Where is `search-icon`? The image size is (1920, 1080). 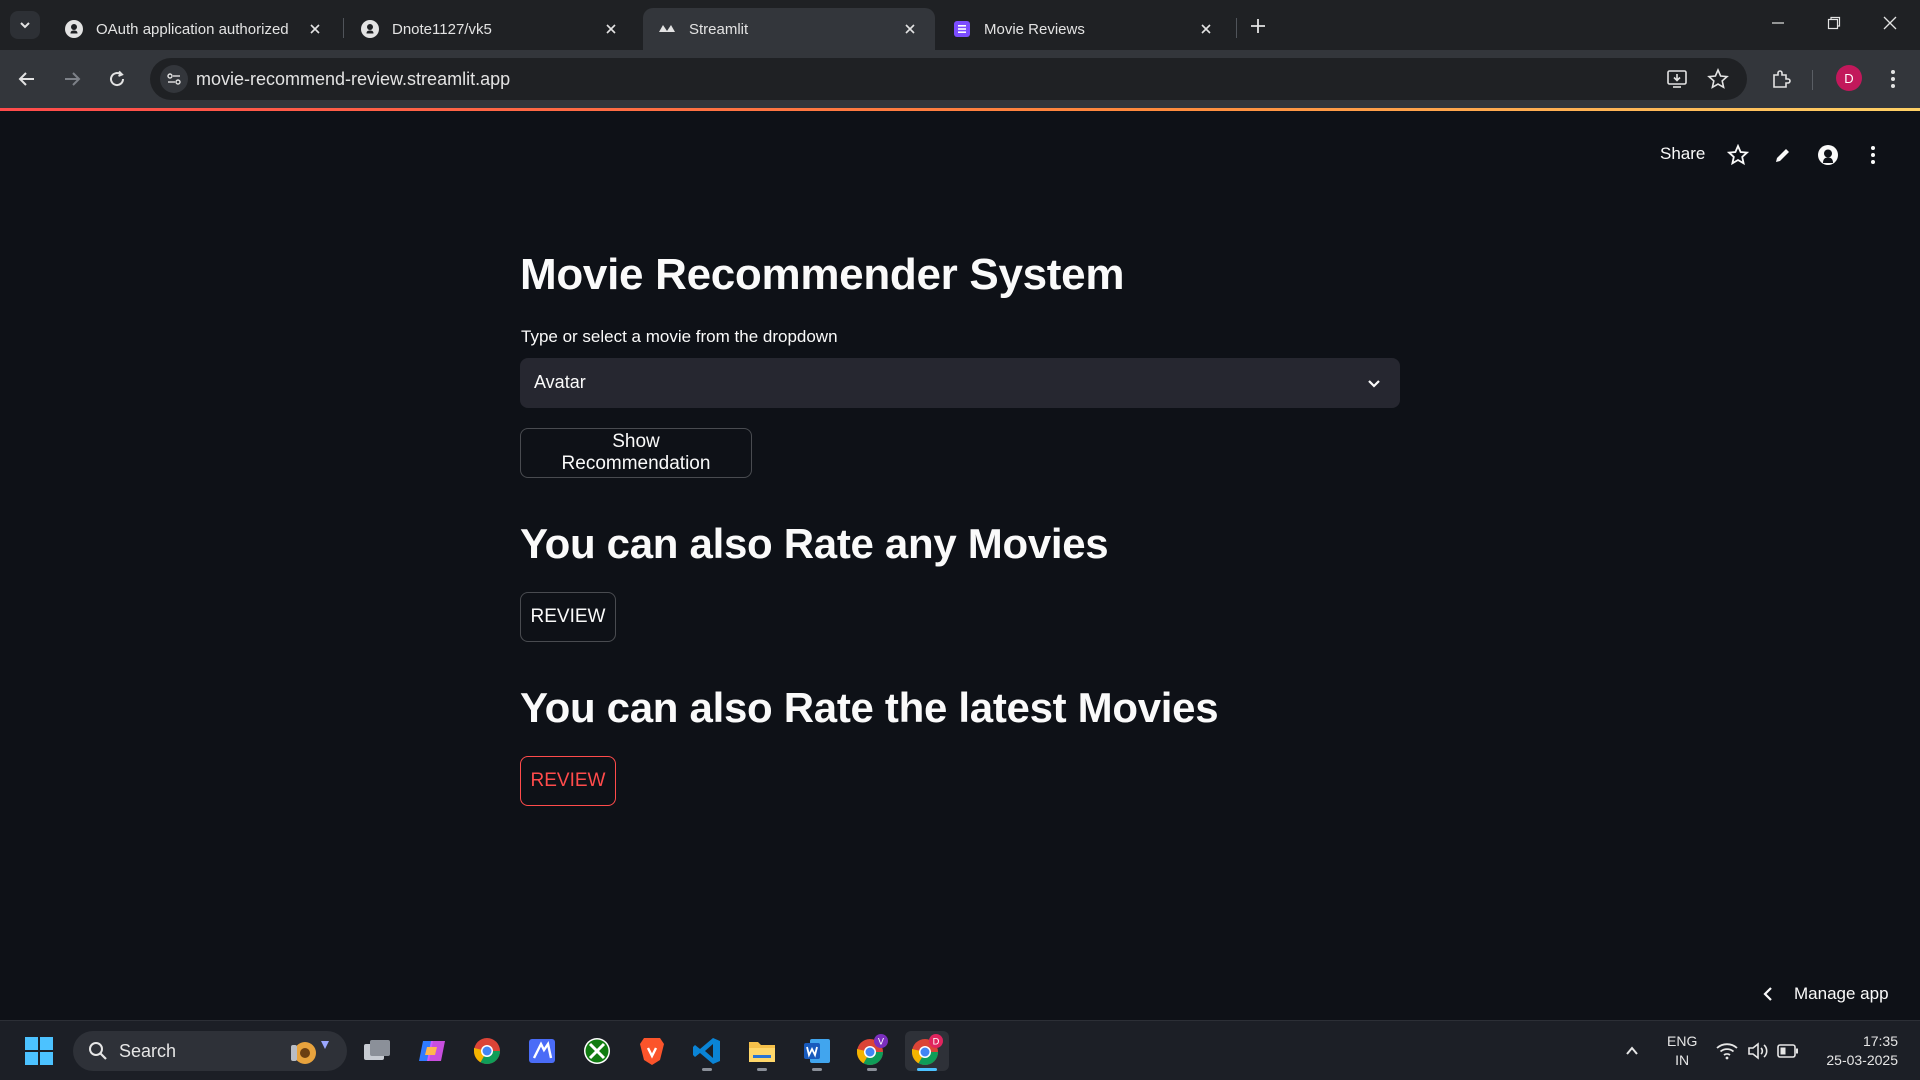 search-icon is located at coordinates (98, 1051).